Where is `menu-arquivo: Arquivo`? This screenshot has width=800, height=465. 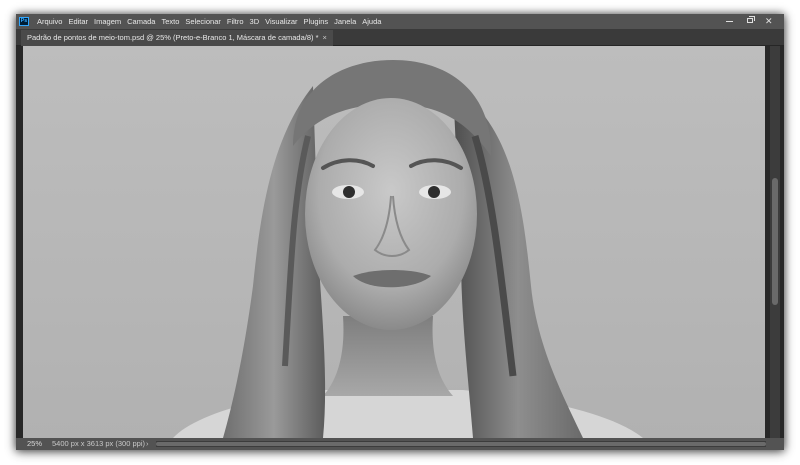 menu-arquivo: Arquivo is located at coordinates (49, 21).